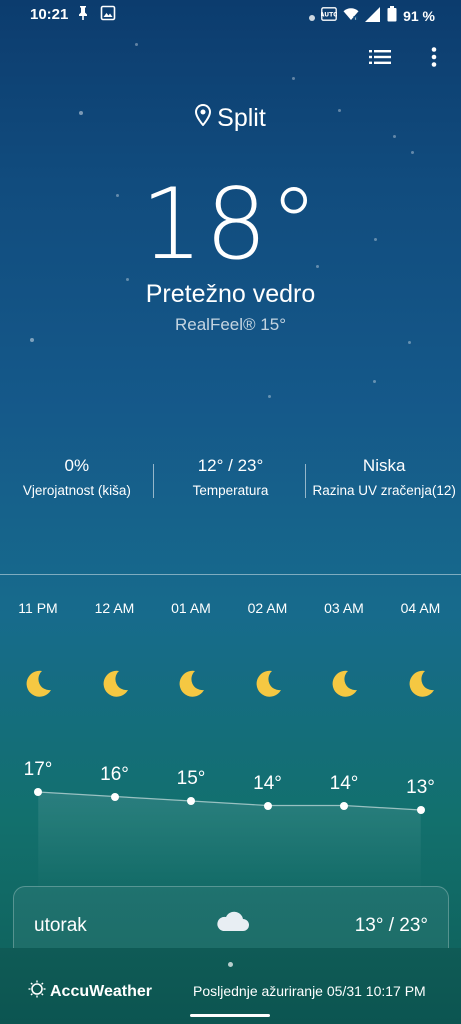 This screenshot has height=1024, width=461. I want to click on hour-time: 02 AM, so click(267, 608).